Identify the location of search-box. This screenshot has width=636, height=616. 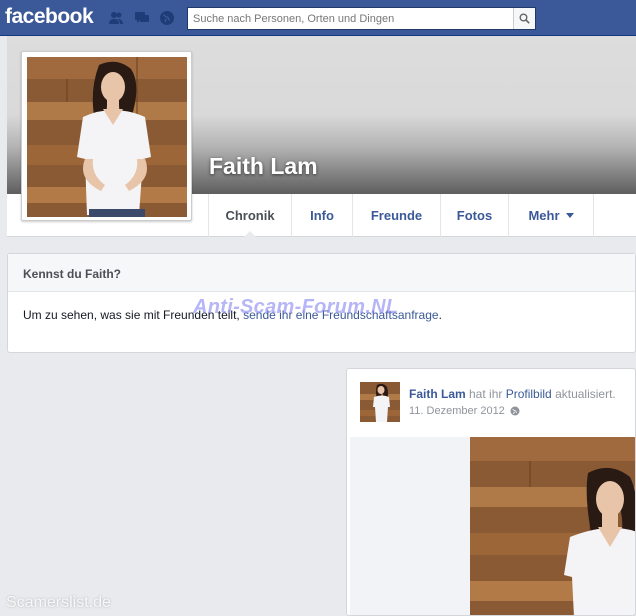
(361, 18).